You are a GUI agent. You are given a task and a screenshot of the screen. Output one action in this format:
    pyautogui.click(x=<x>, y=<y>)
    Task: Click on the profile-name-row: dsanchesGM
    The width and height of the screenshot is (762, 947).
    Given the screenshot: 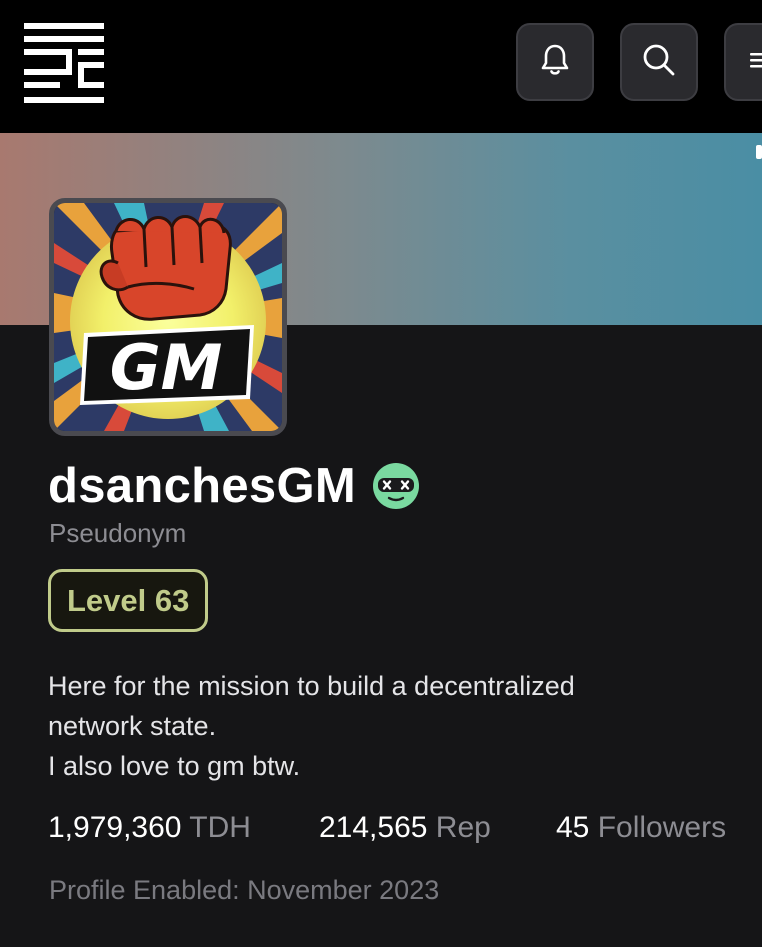 What is the action you would take?
    pyautogui.click(x=234, y=486)
    